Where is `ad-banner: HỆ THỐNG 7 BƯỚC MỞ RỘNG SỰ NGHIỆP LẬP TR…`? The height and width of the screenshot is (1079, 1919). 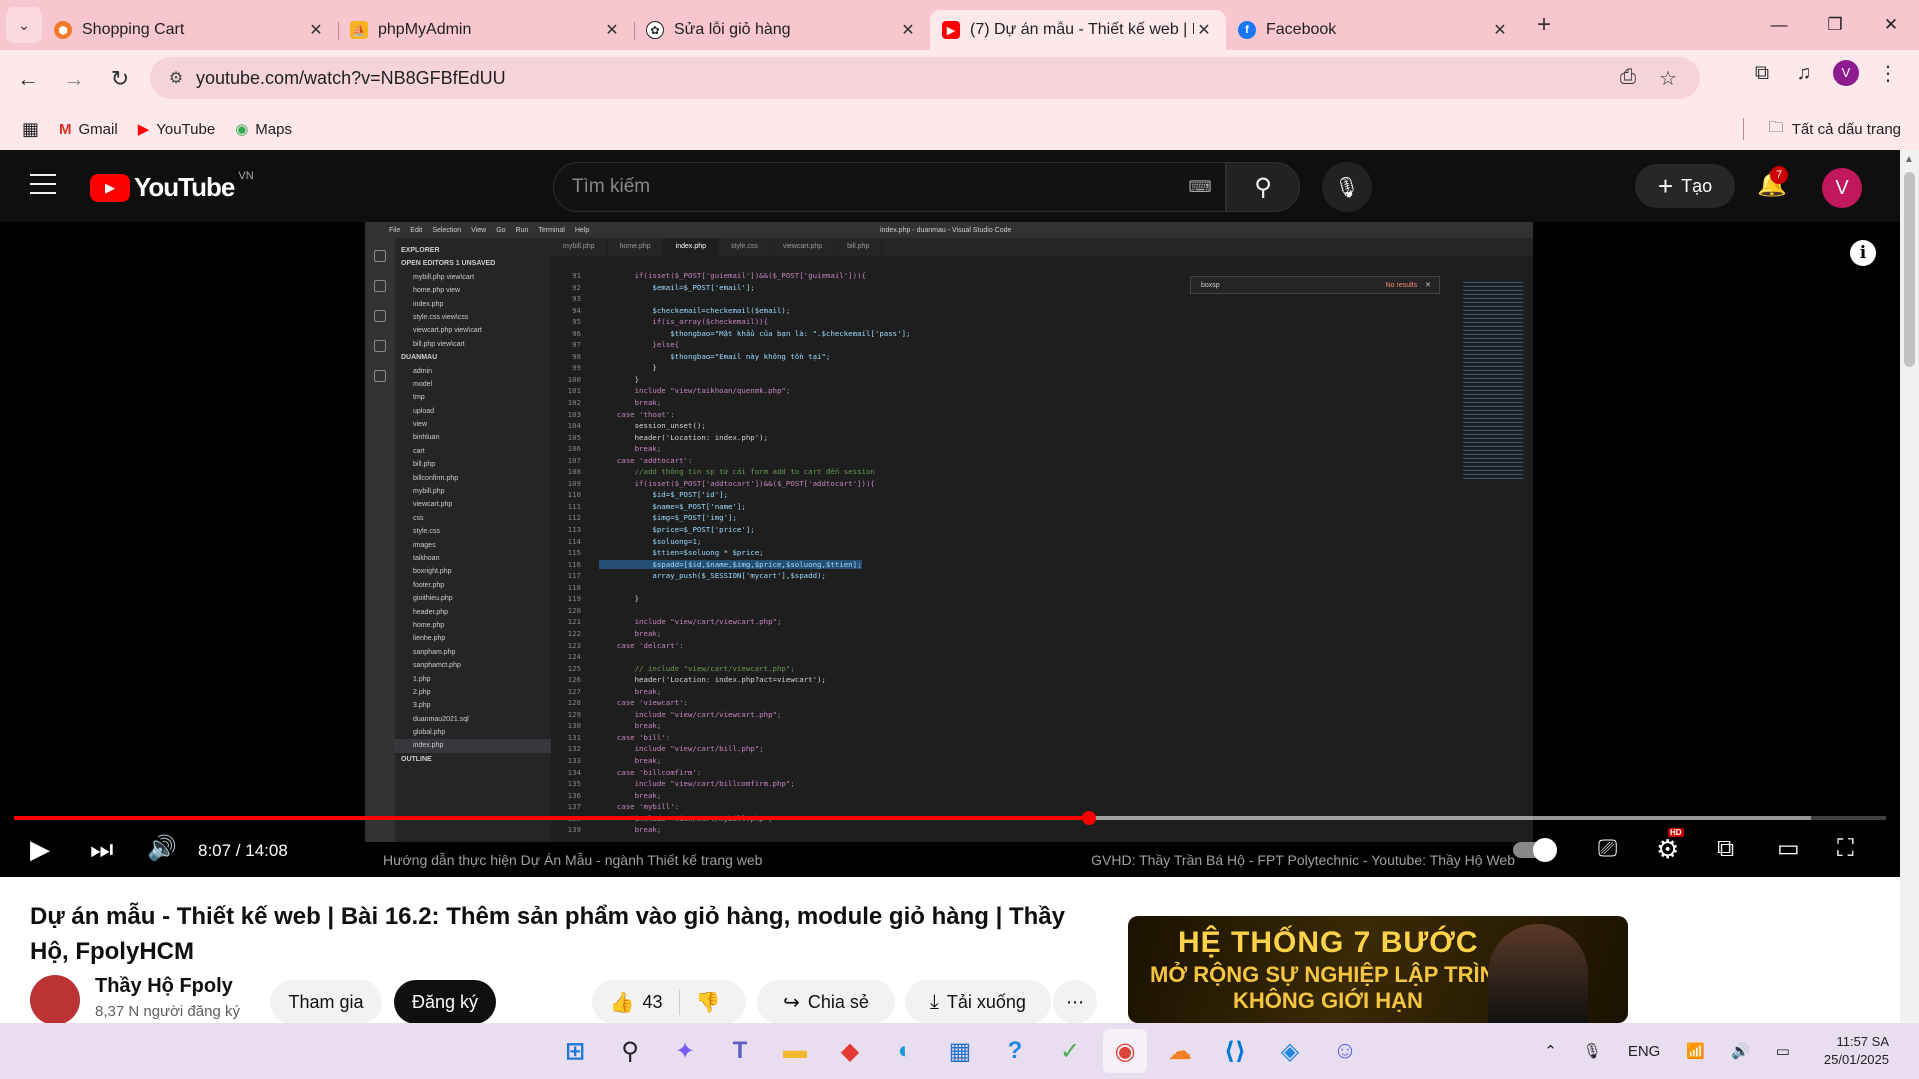
ad-banner: HỆ THỐNG 7 BƯỚC MỞ RỘNG SỰ NGHIỆP LẬP TR… is located at coordinates (1378, 969).